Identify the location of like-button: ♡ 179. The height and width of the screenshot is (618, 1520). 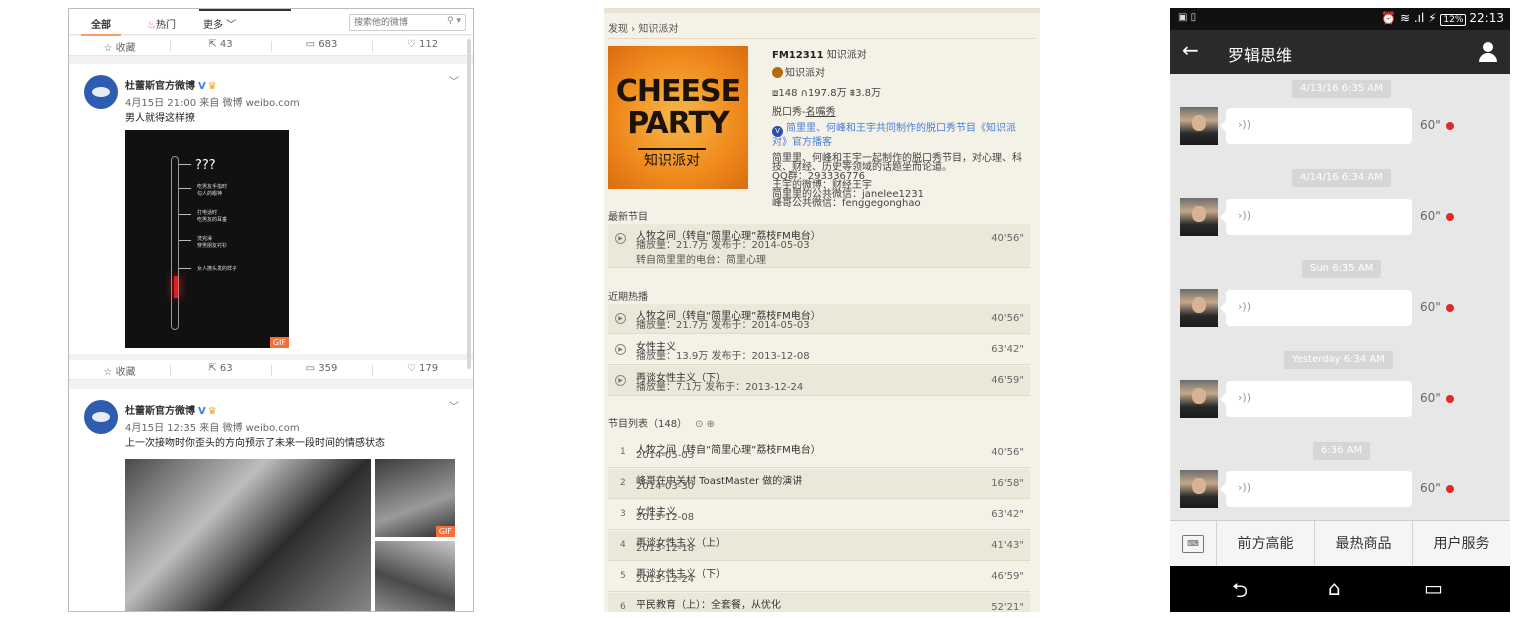
(422, 368).